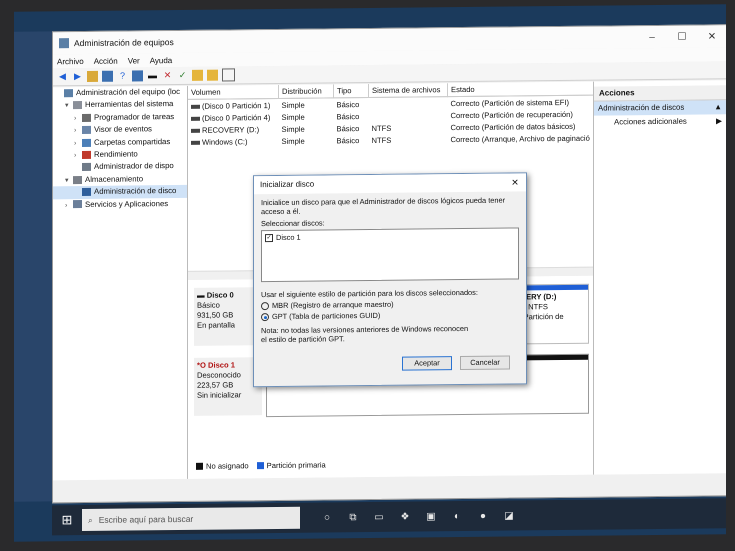  Describe the element at coordinates (326, 316) in the screenshot. I see `gpt-label: GPT (Tabla de particiones GUID)` at that location.